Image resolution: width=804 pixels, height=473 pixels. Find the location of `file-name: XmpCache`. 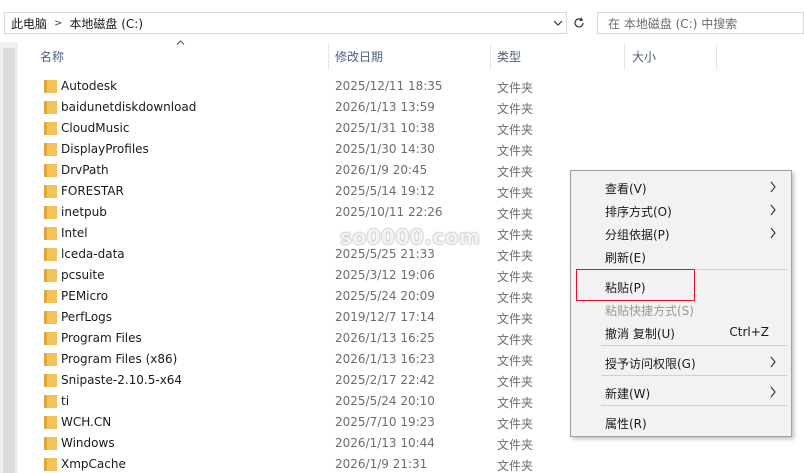

file-name: XmpCache is located at coordinates (93, 464).